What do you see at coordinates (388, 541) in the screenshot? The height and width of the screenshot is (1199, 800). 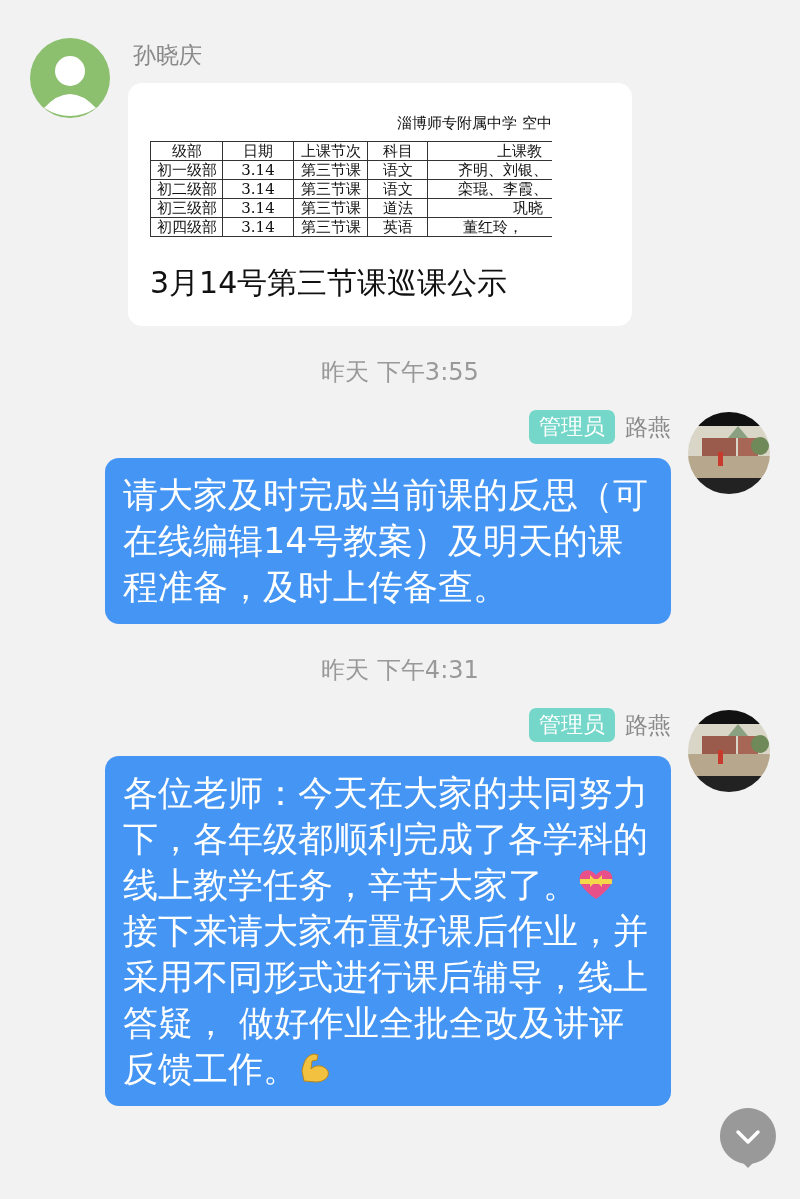 I see `message-bubble: 请大家及时完成当前课的反思（可在线编辑14号教案）及明天的课程准备，及时上传备查。` at bounding box center [388, 541].